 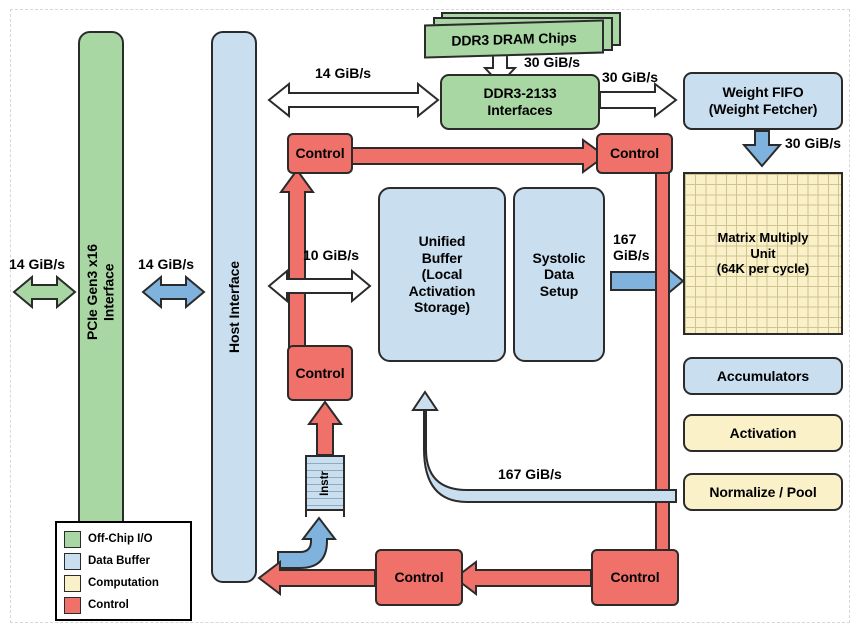 What do you see at coordinates (108, 605) in the screenshot?
I see `legend-label-control: Control` at bounding box center [108, 605].